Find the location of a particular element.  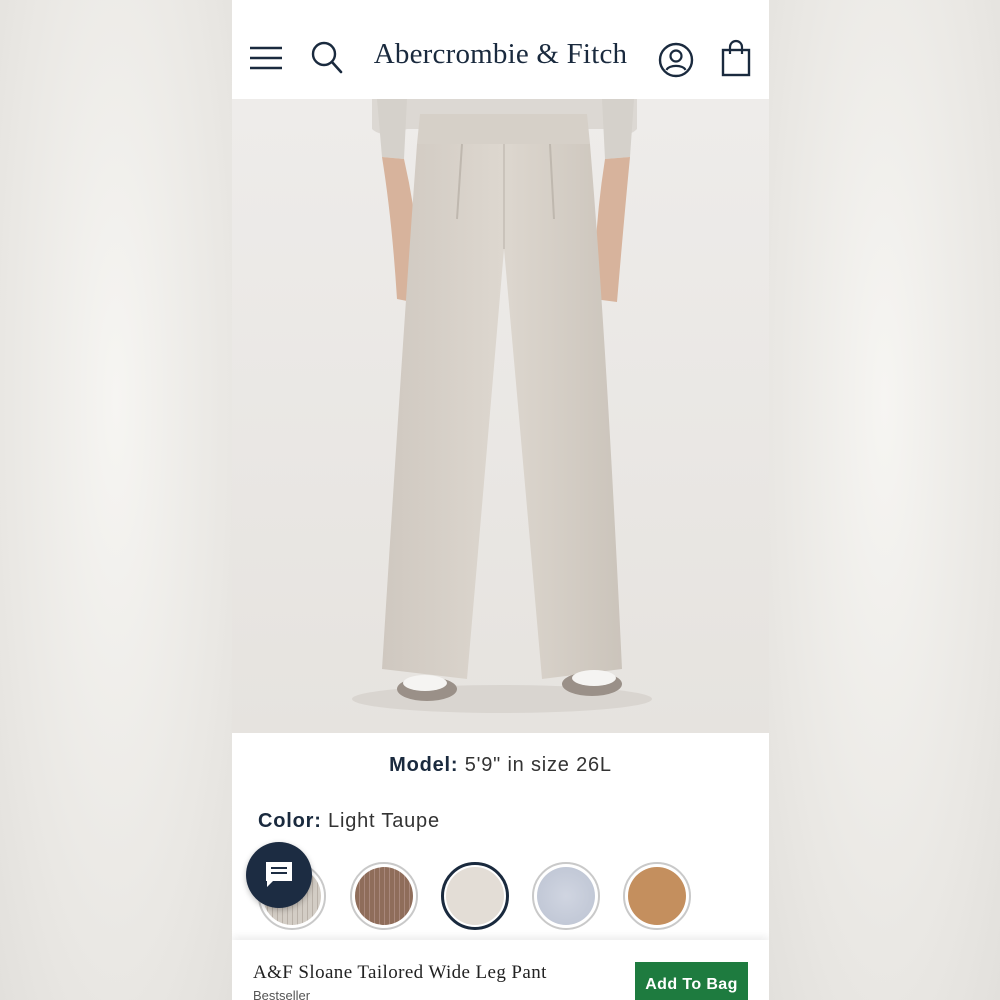

color-info: Color: Light Taupe is located at coordinates (349, 821).